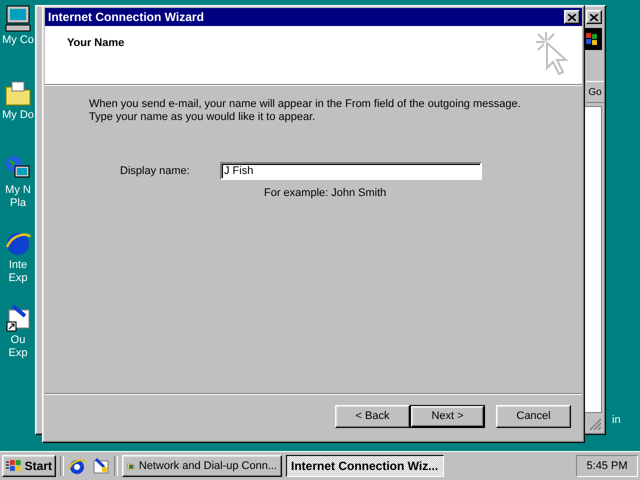 This screenshot has width=640, height=480. Describe the element at coordinates (18, 40) in the screenshot. I see `desktop-icon-label: My Co` at that location.